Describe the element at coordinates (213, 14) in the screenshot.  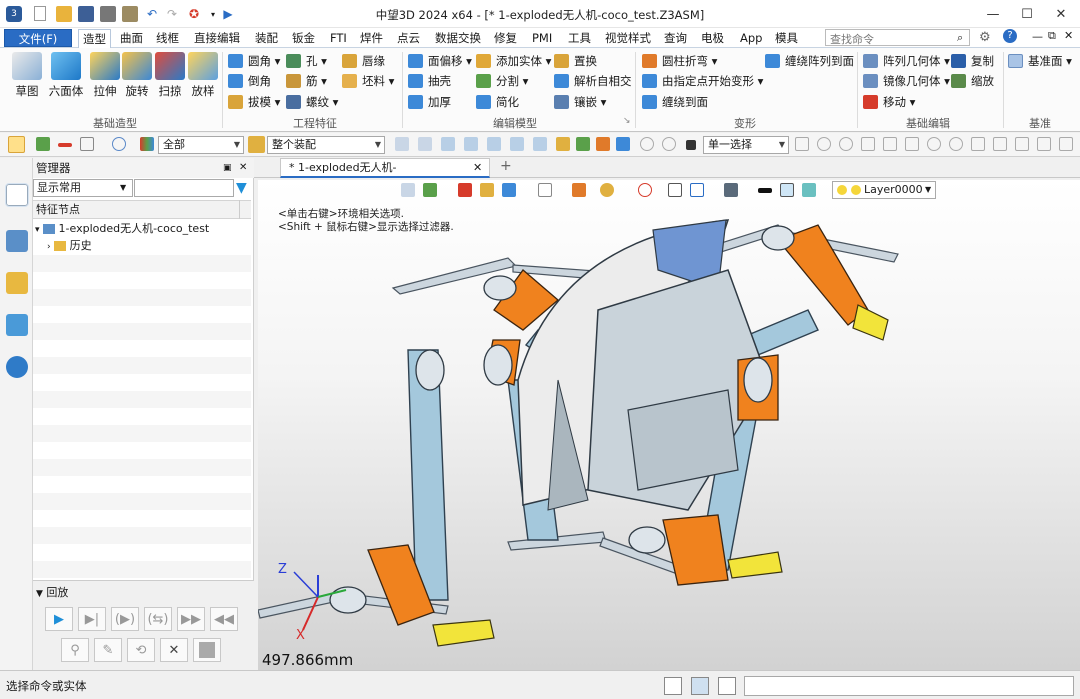
I see `dropdown-icon: ▾` at that location.